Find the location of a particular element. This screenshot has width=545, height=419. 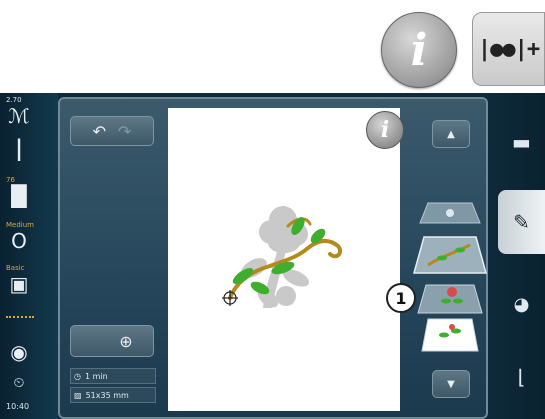

chevron-down-icon: ▼ is located at coordinates (451, 384).